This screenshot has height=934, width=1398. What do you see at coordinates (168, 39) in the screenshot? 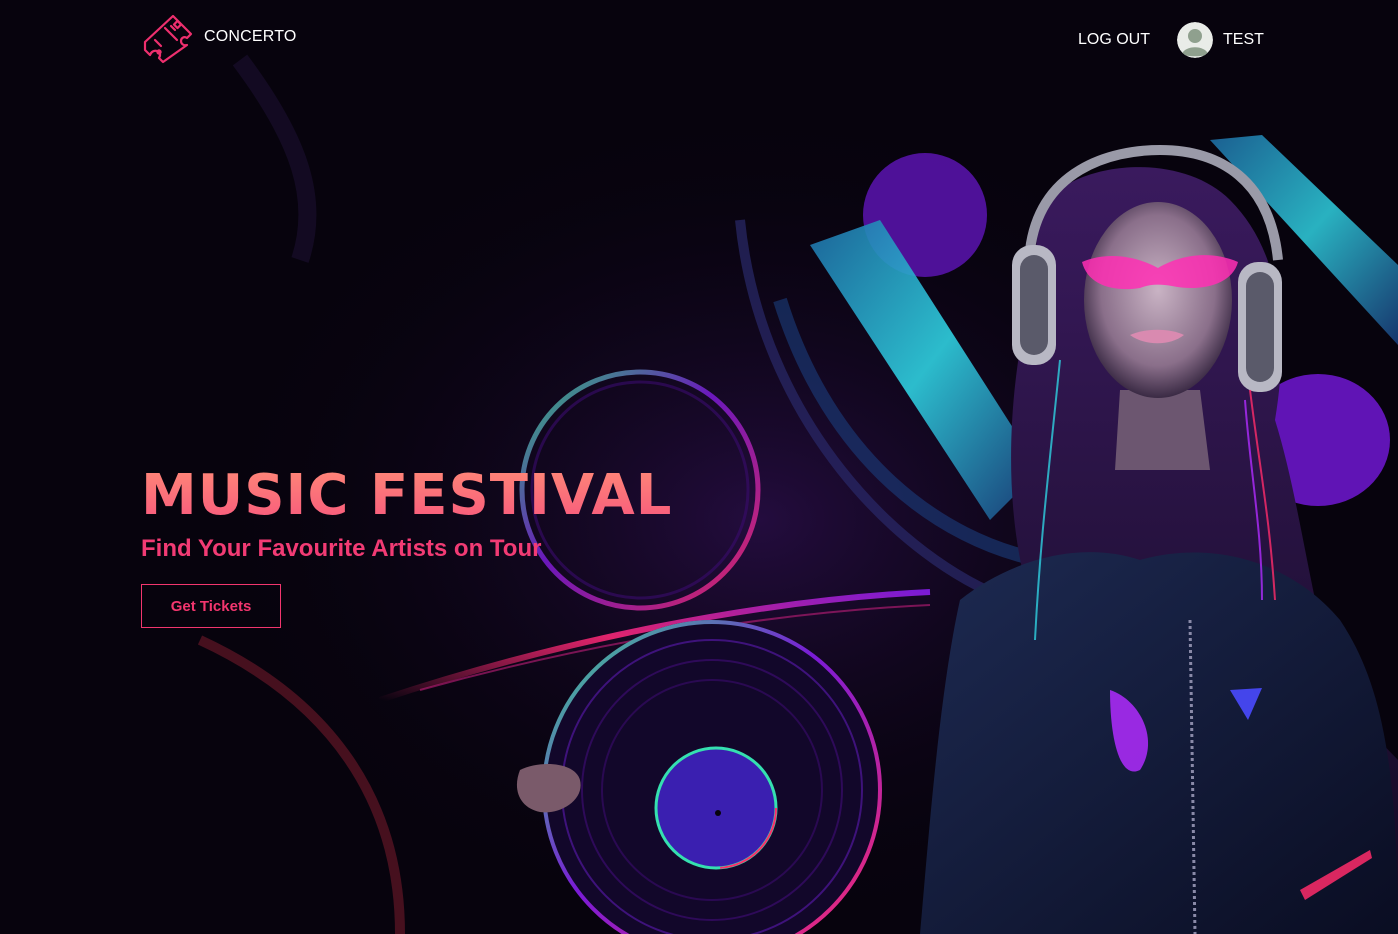
I see `ticket-icon` at bounding box center [168, 39].